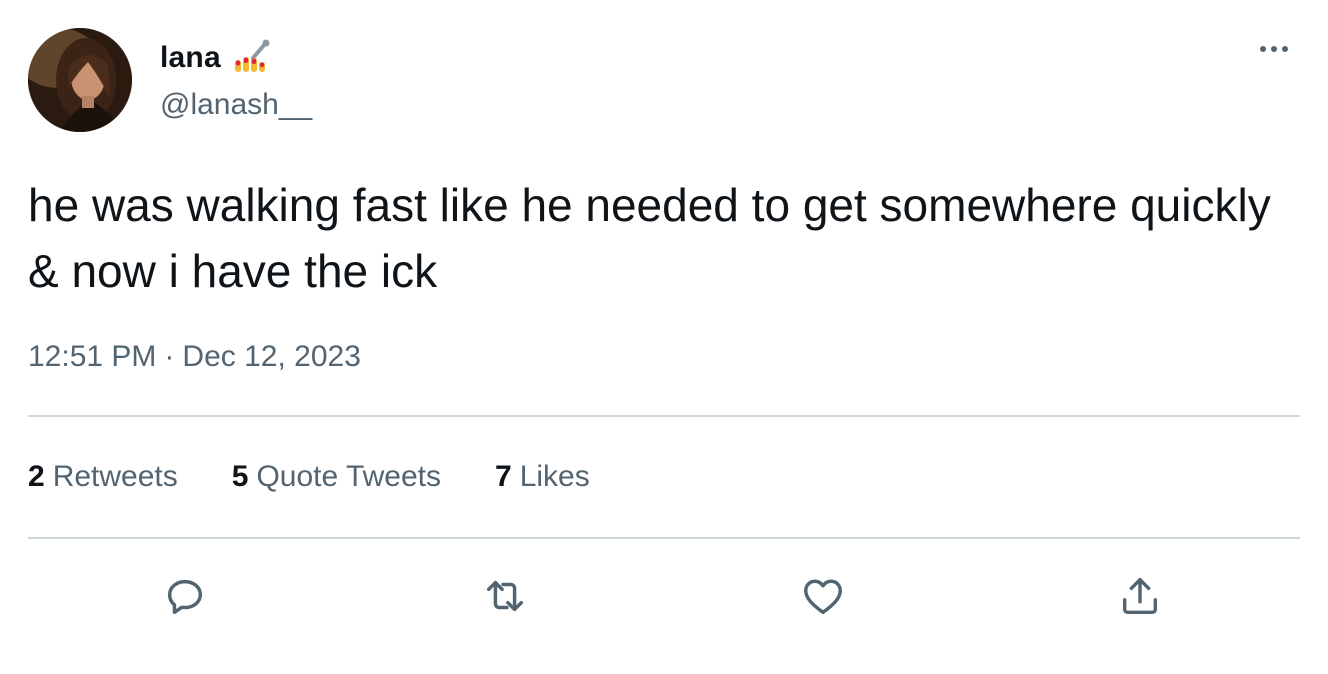 The height and width of the screenshot is (674, 1328). Describe the element at coordinates (251, 58) in the screenshot. I see `nail-polish-emoji` at that location.